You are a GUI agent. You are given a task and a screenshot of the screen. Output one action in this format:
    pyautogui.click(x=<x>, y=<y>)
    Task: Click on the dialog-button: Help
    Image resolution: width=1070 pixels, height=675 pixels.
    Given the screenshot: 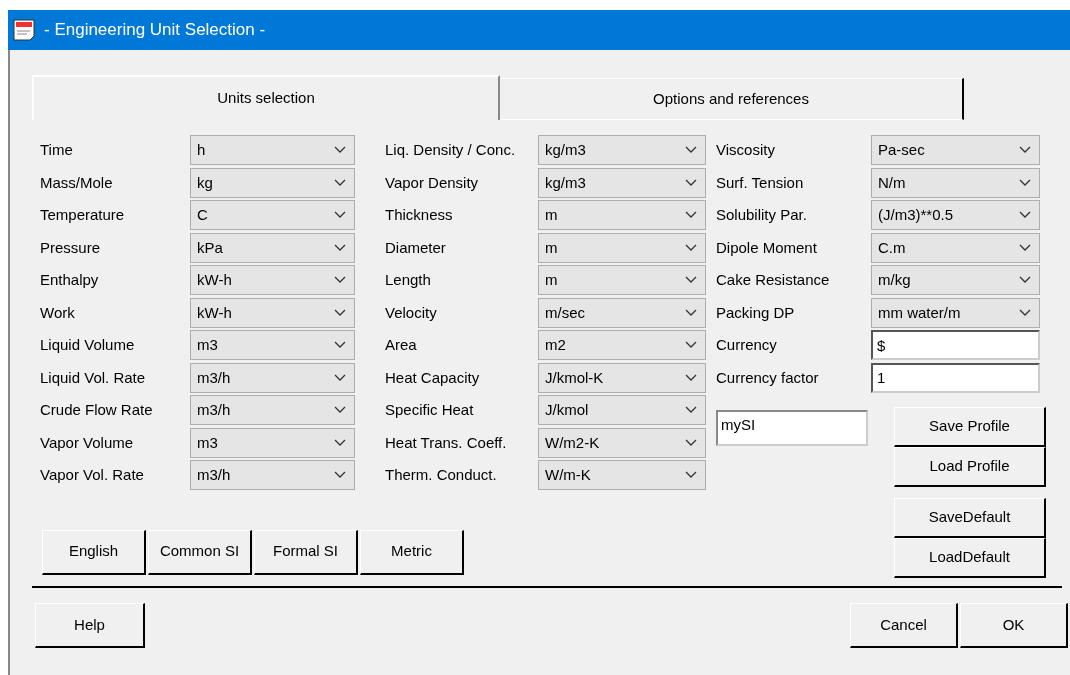 What is the action you would take?
    pyautogui.click(x=90, y=625)
    